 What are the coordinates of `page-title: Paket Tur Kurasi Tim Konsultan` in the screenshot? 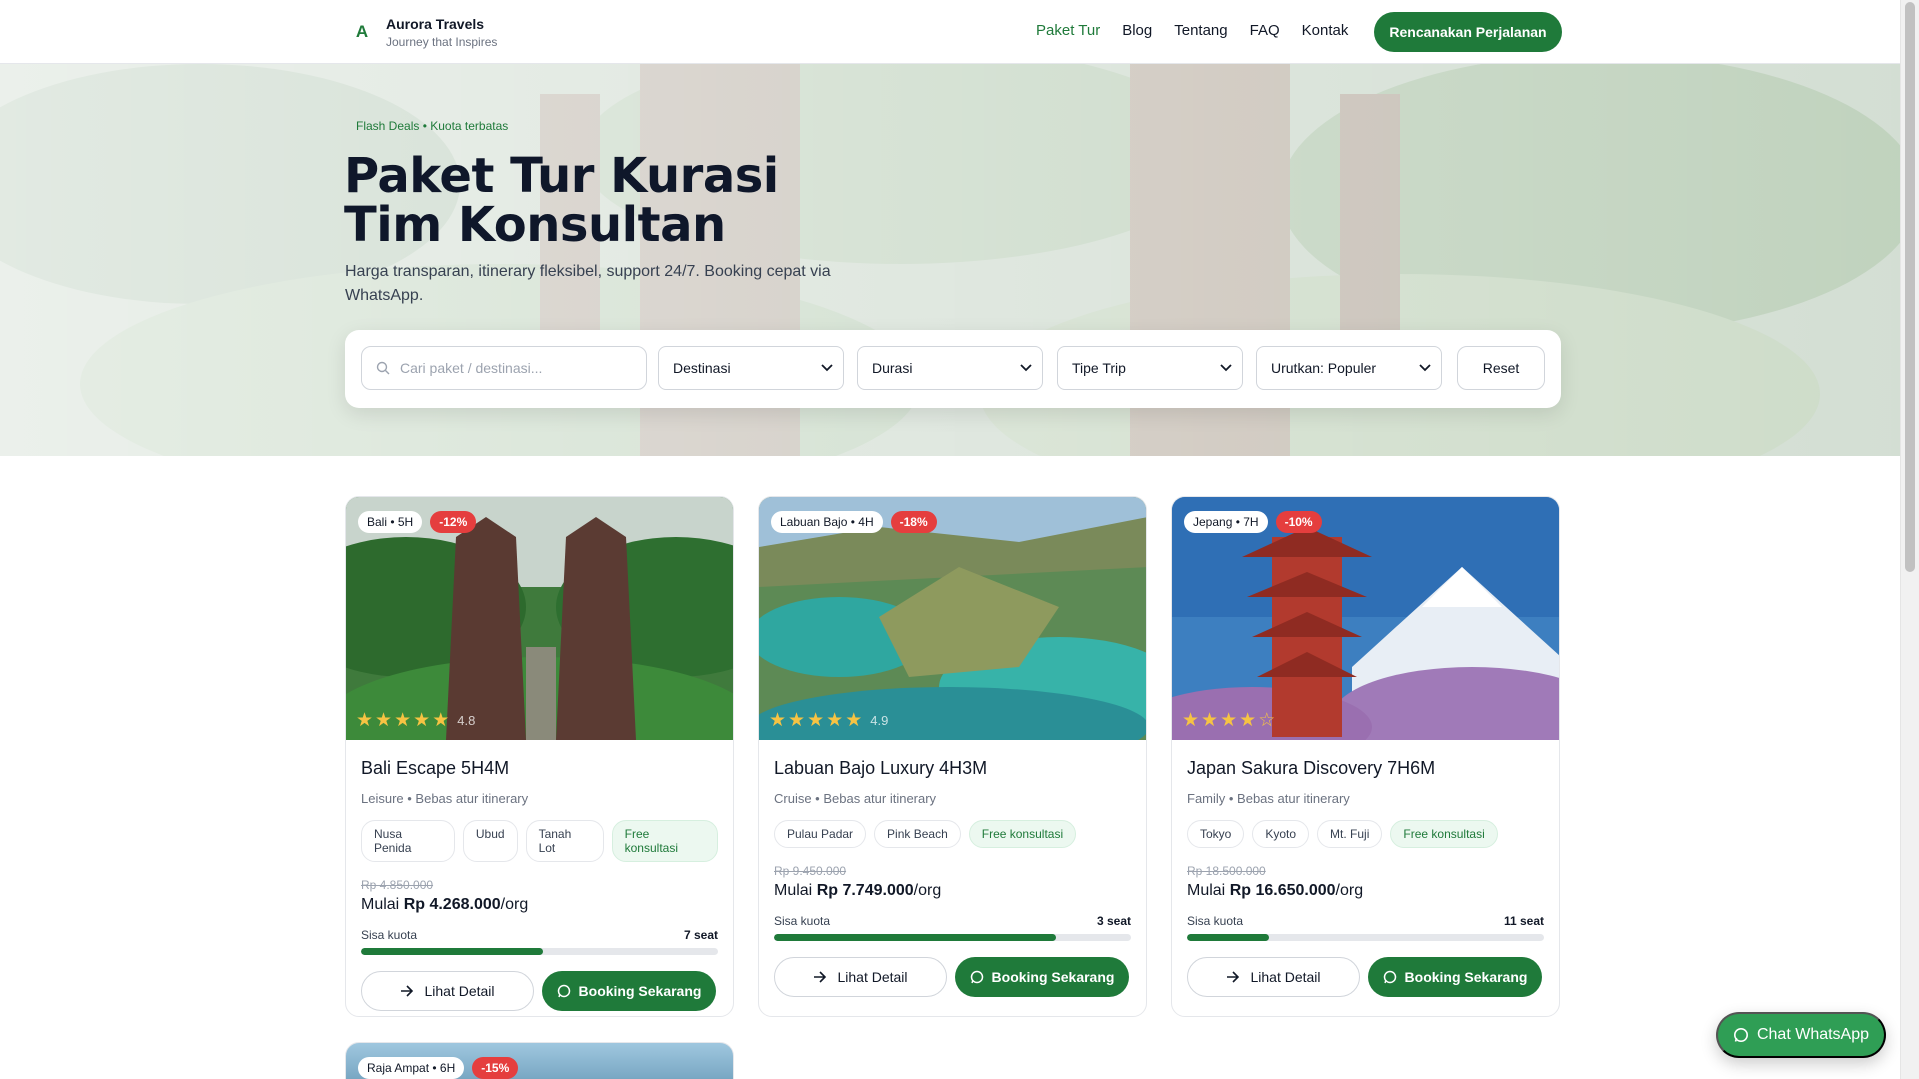 It's located at (604, 201).